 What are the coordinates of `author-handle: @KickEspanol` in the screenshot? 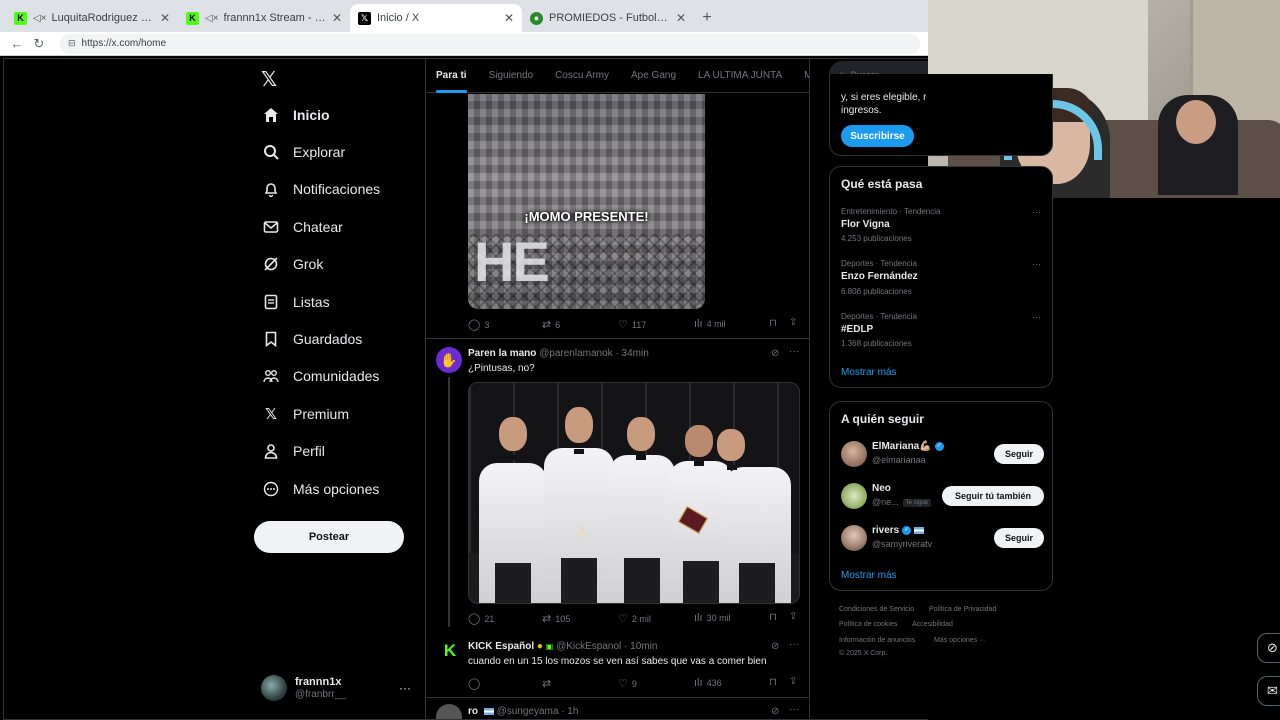 It's located at (588, 646).